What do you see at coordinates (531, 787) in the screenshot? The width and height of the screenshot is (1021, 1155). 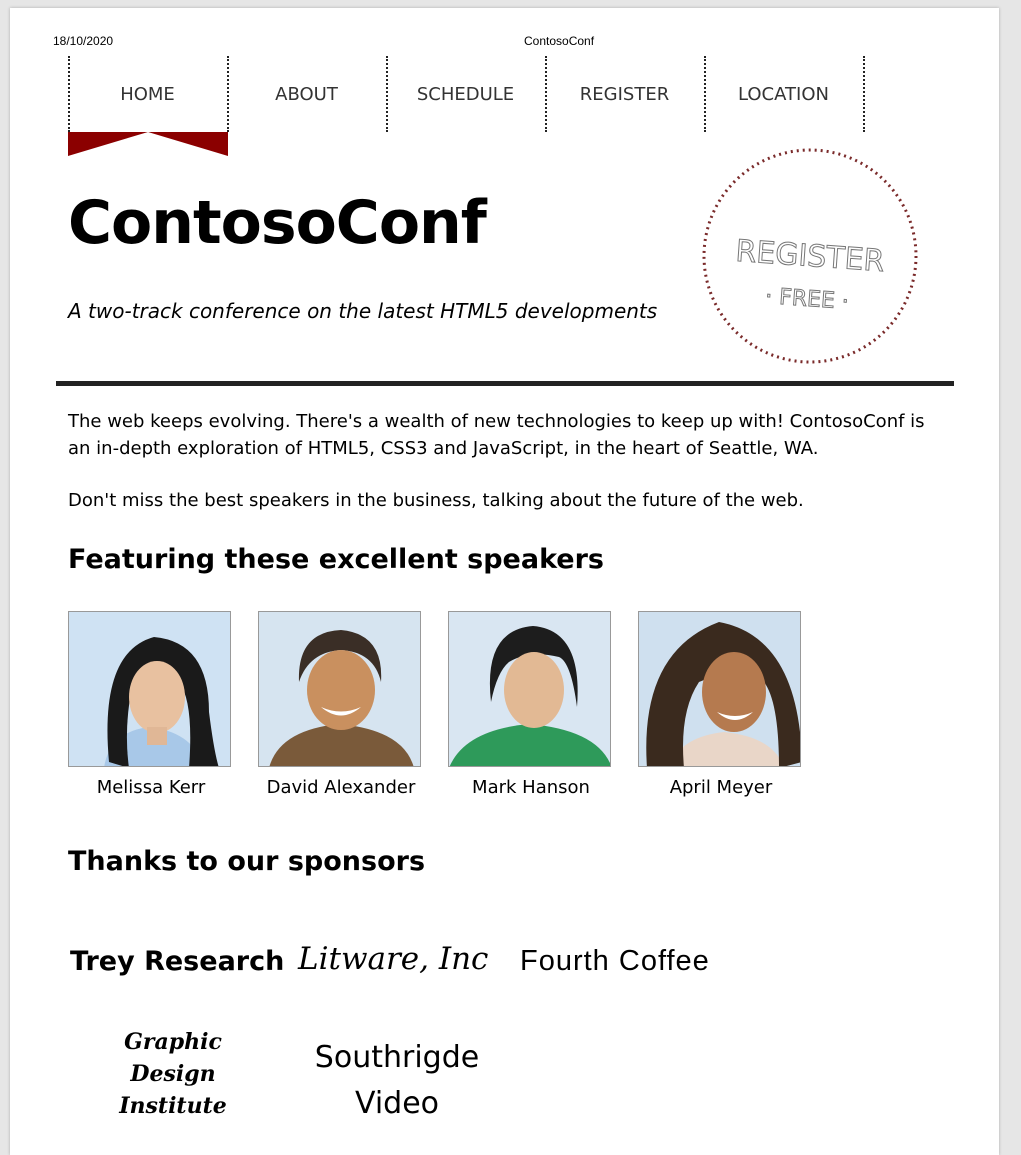 I see `speaker-name: Mark Hanson` at bounding box center [531, 787].